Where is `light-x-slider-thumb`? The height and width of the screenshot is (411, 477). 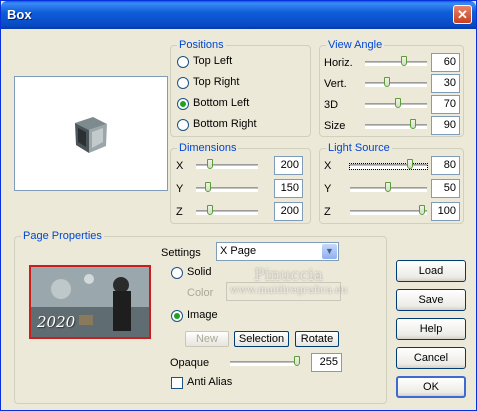 light-x-slider-thumb is located at coordinates (410, 164).